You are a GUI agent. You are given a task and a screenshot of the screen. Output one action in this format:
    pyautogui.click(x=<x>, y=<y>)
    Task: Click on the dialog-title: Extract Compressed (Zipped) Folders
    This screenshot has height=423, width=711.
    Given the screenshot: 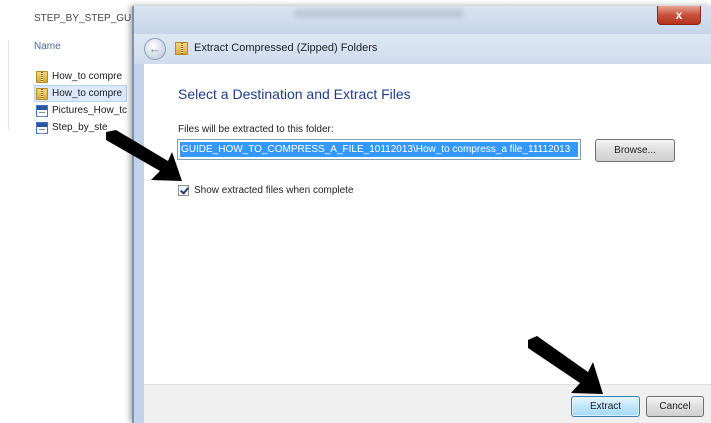 What is the action you would take?
    pyautogui.click(x=286, y=48)
    